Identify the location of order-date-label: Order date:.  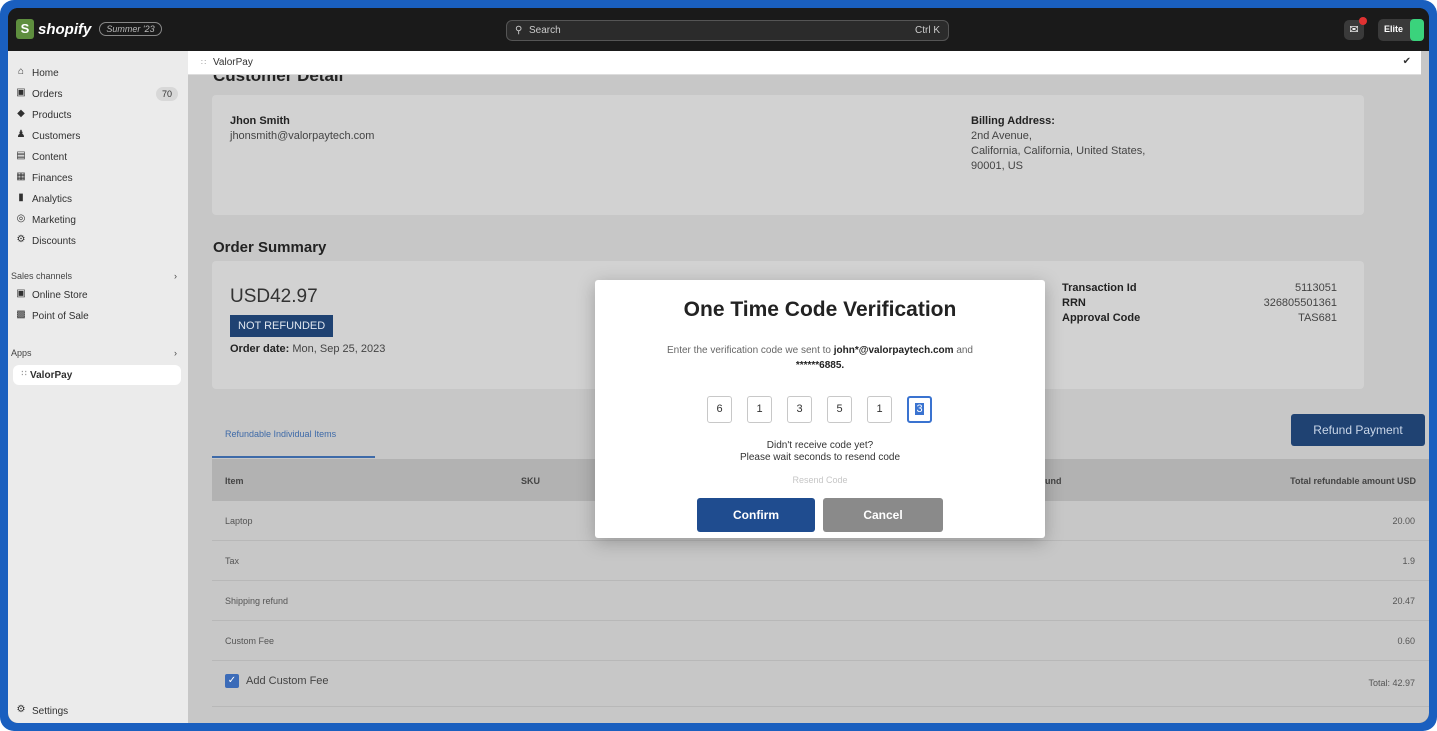
(260, 349).